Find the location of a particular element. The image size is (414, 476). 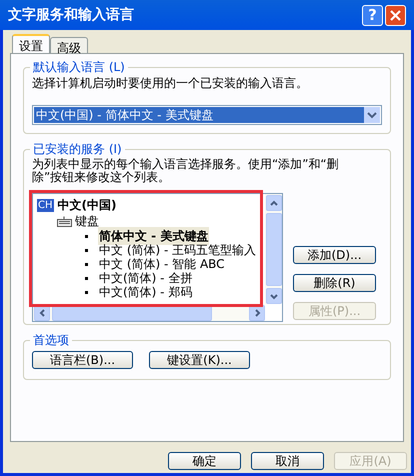

vertical-scrollbar is located at coordinates (273, 249).